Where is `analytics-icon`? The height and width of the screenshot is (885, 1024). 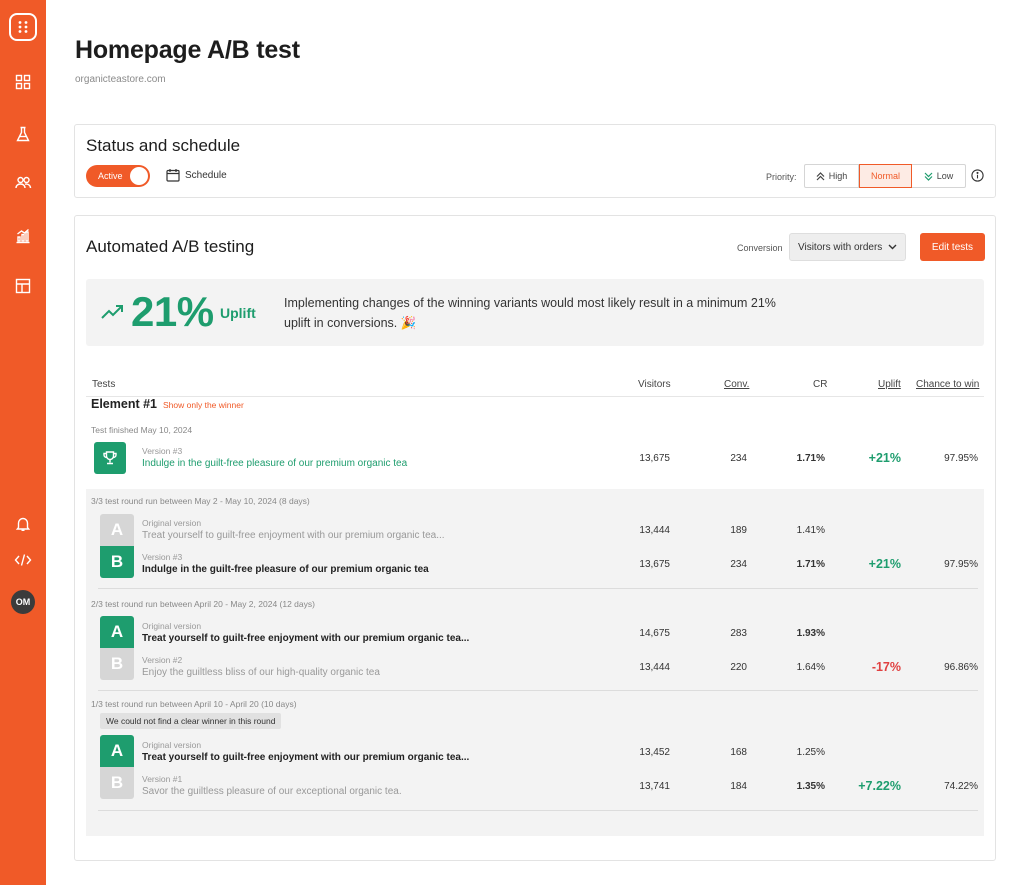
analytics-icon is located at coordinates (23, 236).